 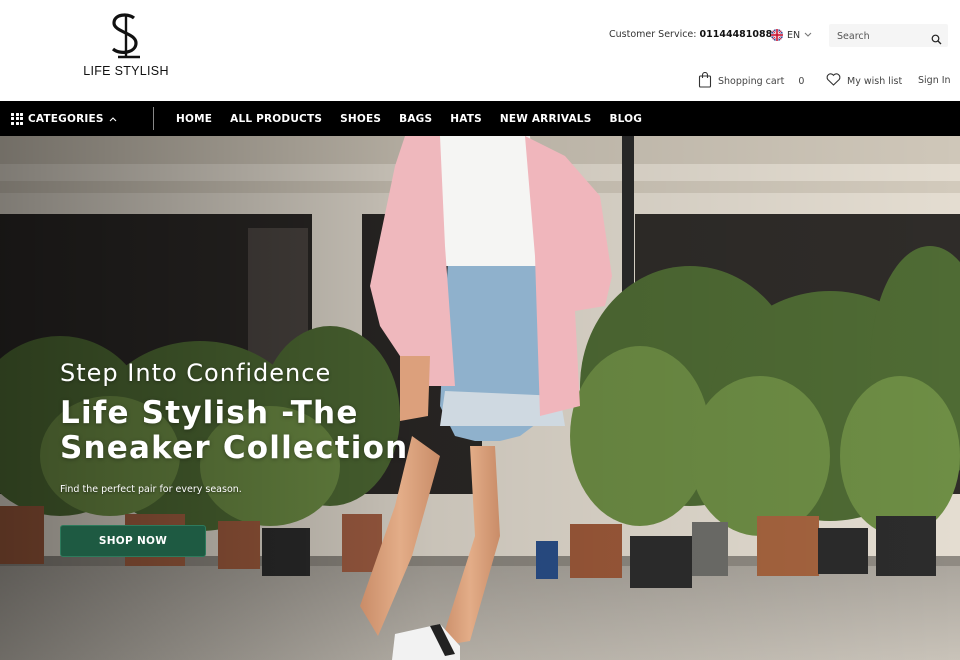 What do you see at coordinates (833, 81) in the screenshot?
I see `heart-icon` at bounding box center [833, 81].